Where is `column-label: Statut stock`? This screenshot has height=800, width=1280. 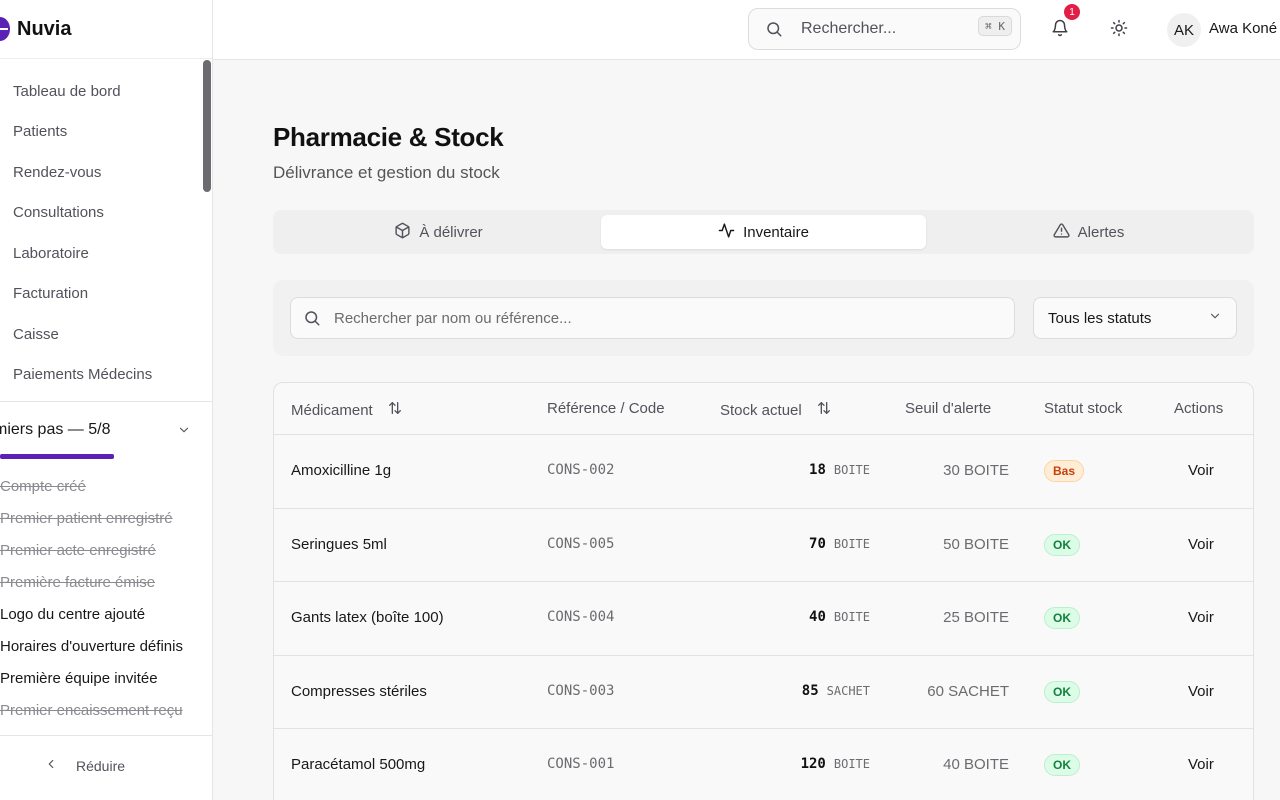 column-label: Statut stock is located at coordinates (1083, 408).